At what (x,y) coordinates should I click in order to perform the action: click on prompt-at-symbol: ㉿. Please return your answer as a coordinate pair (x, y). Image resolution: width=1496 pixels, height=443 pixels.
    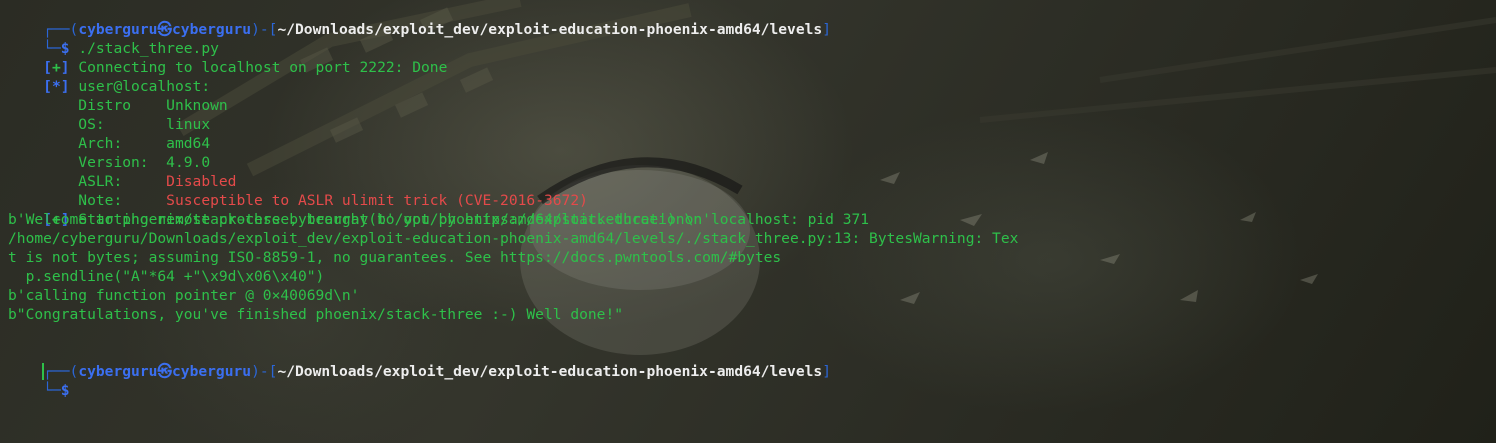
    Looking at the image, I should click on (164, 371).